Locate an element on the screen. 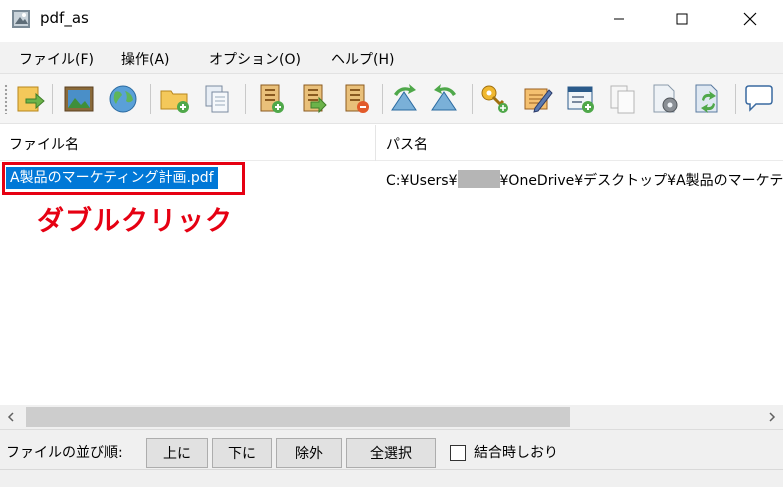 This screenshot has width=783, height=487. add-form-icon is located at coordinates (581, 99).